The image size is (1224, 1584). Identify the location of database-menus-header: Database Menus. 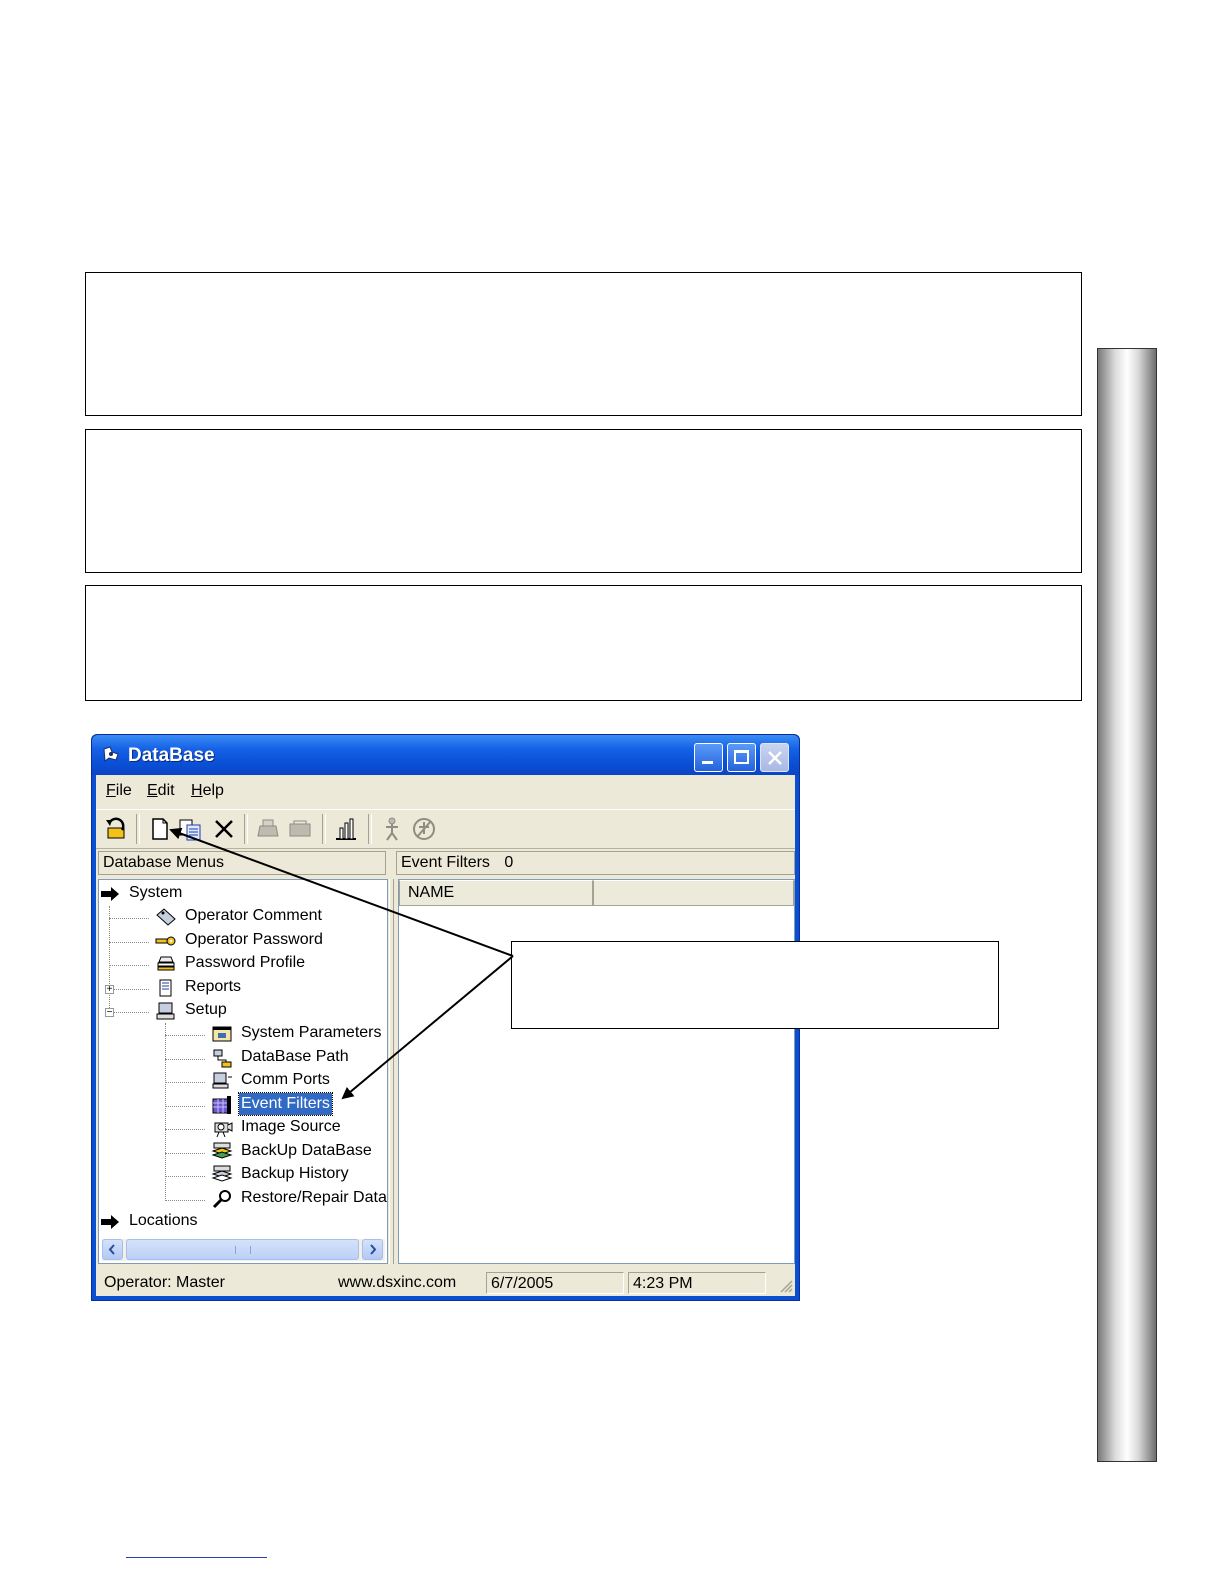
(242, 863).